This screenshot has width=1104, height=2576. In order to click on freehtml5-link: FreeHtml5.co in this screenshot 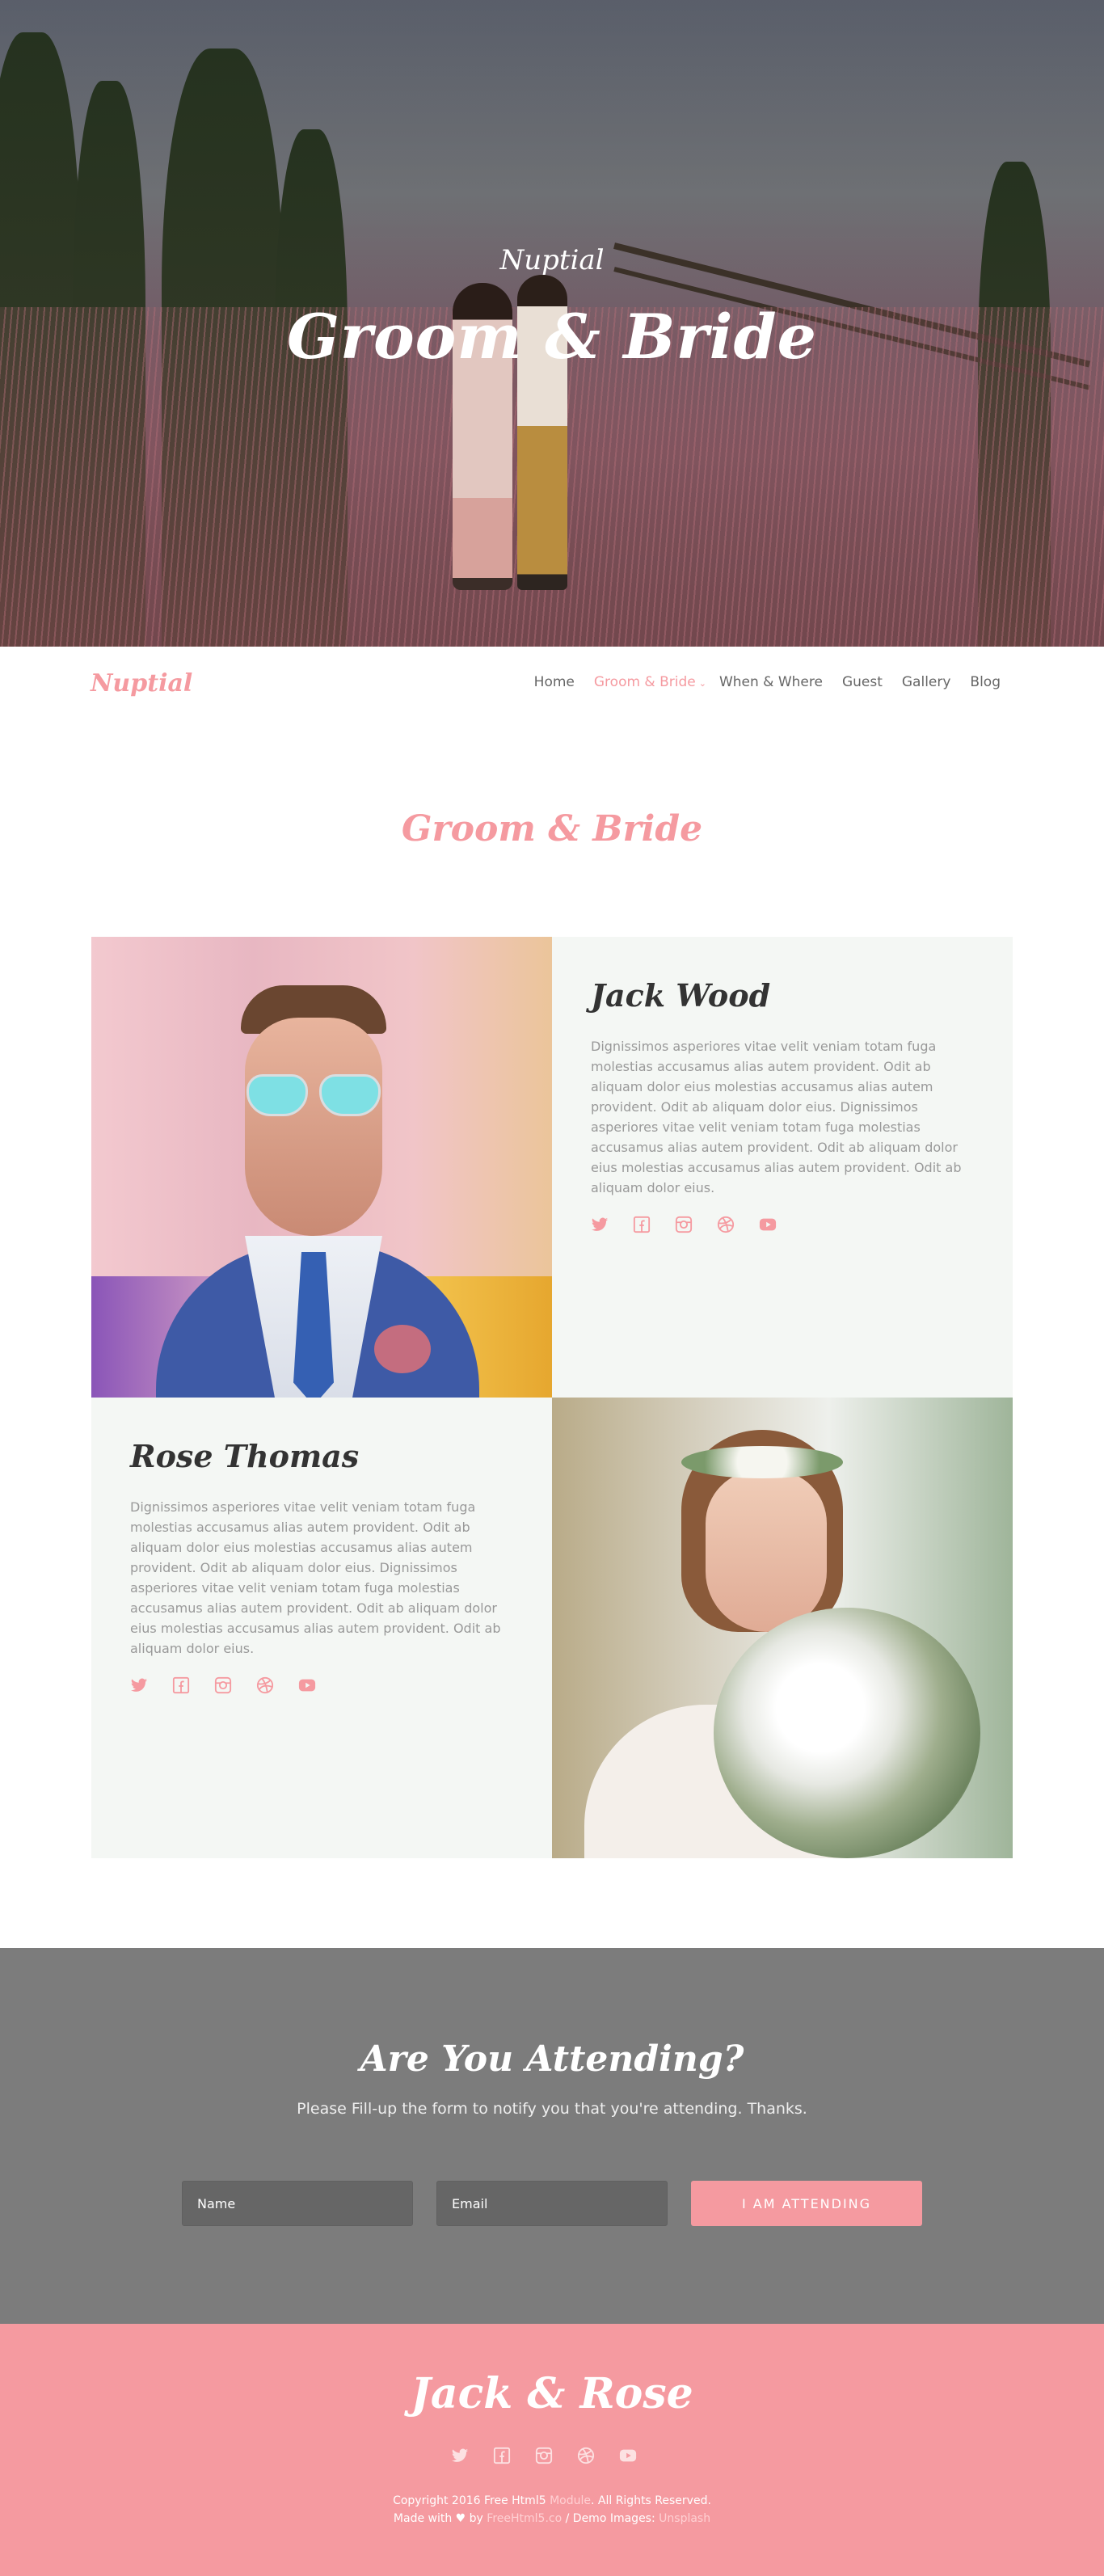, I will do `click(524, 2518)`.